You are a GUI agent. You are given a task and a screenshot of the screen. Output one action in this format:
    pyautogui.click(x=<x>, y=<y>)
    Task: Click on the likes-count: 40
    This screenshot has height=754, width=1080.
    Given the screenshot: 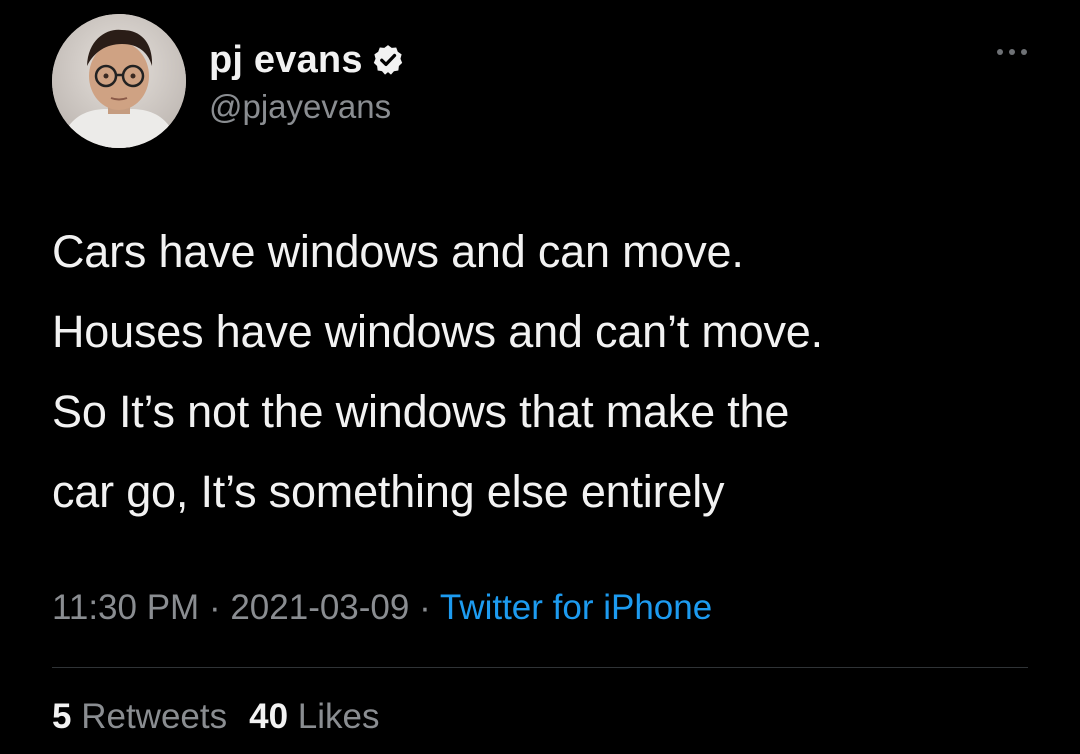 What is the action you would take?
    pyautogui.click(x=269, y=716)
    